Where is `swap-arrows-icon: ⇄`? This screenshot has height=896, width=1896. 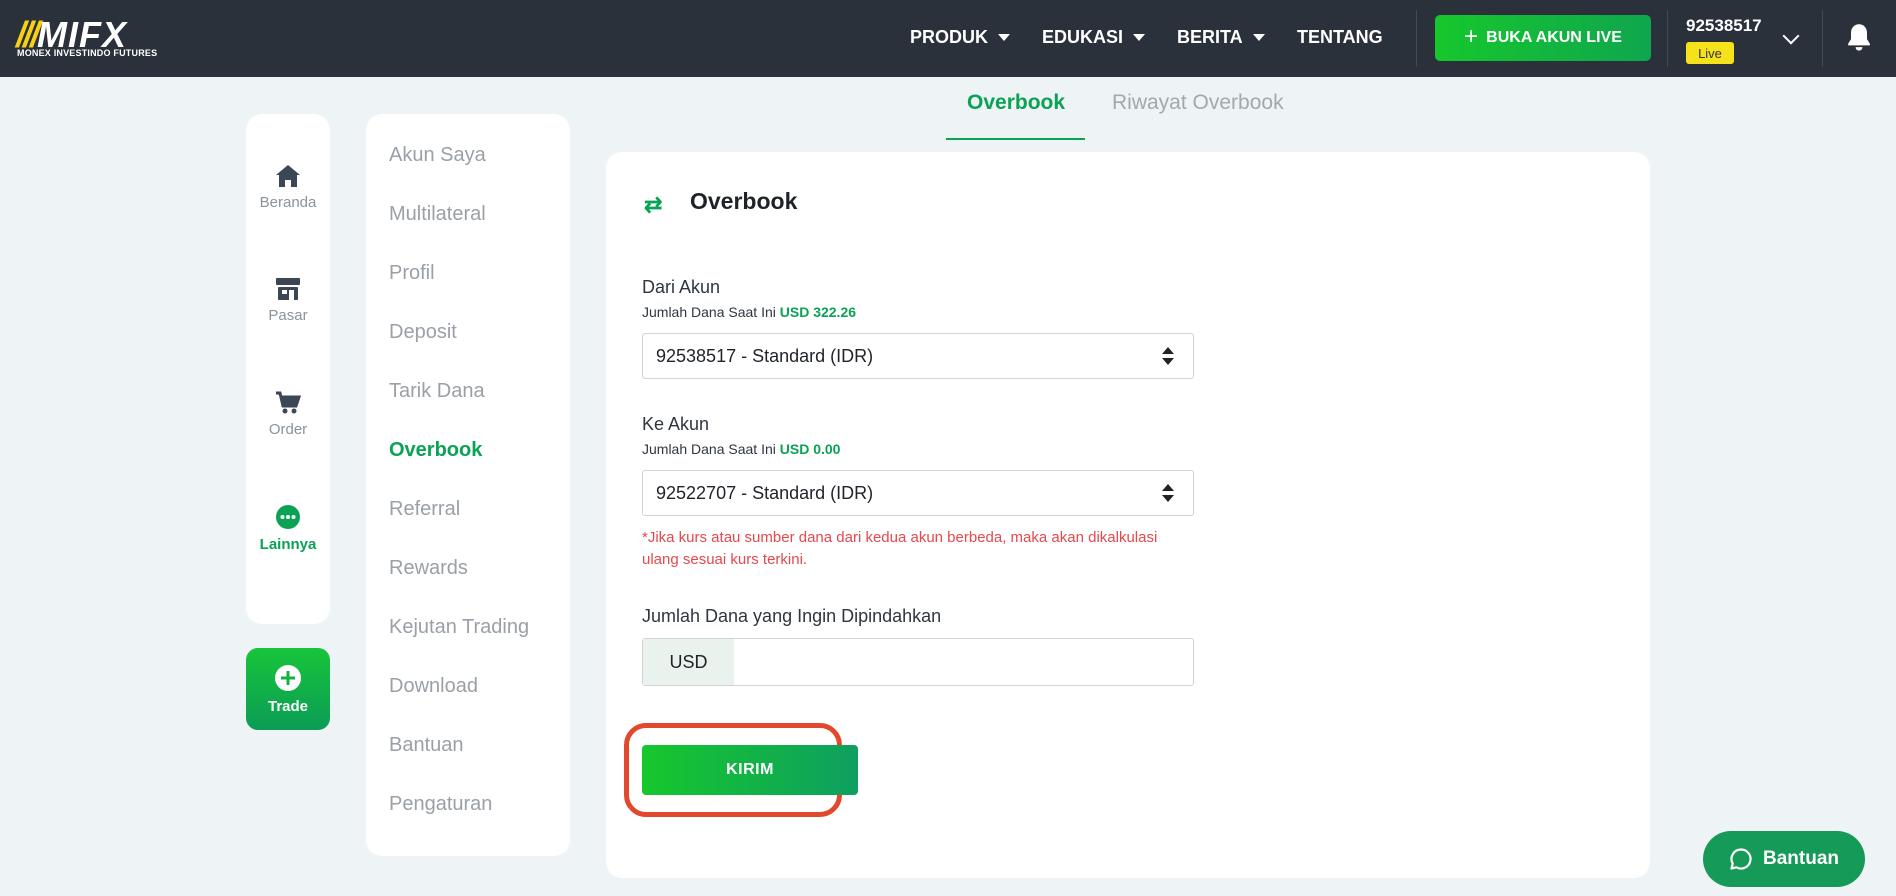 swap-arrows-icon: ⇄ is located at coordinates (653, 204).